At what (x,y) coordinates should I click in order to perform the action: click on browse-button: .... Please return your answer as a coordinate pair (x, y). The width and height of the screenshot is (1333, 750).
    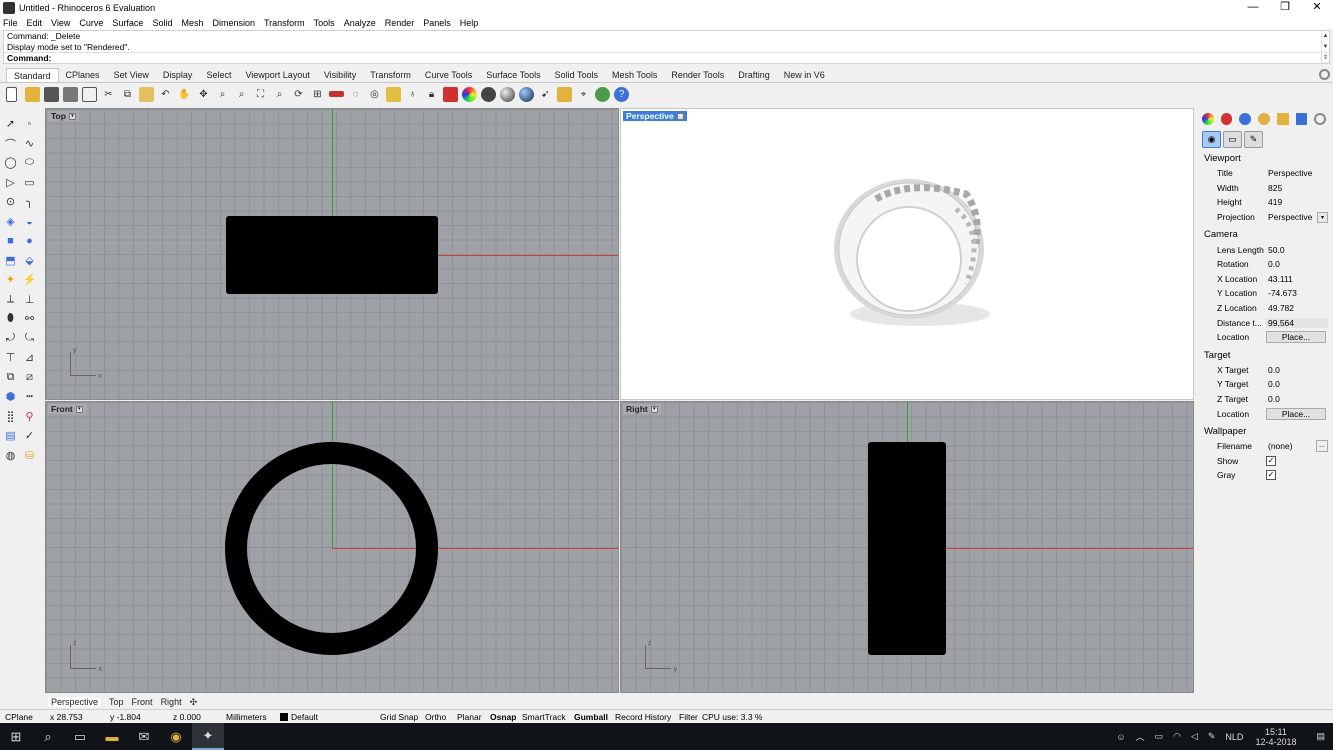
    Looking at the image, I should click on (1322, 446).